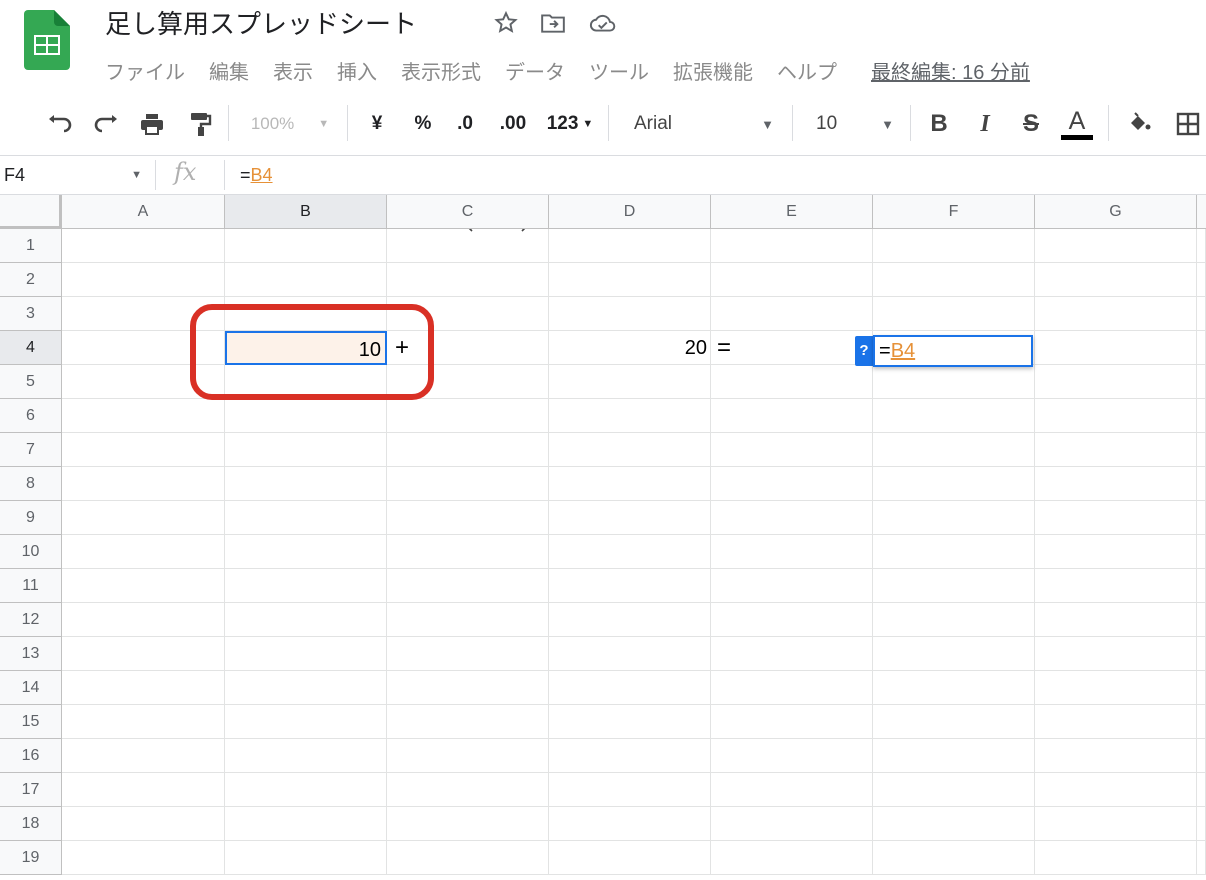 This screenshot has height=880, width=1206. I want to click on row-header-5: 5, so click(31, 382).